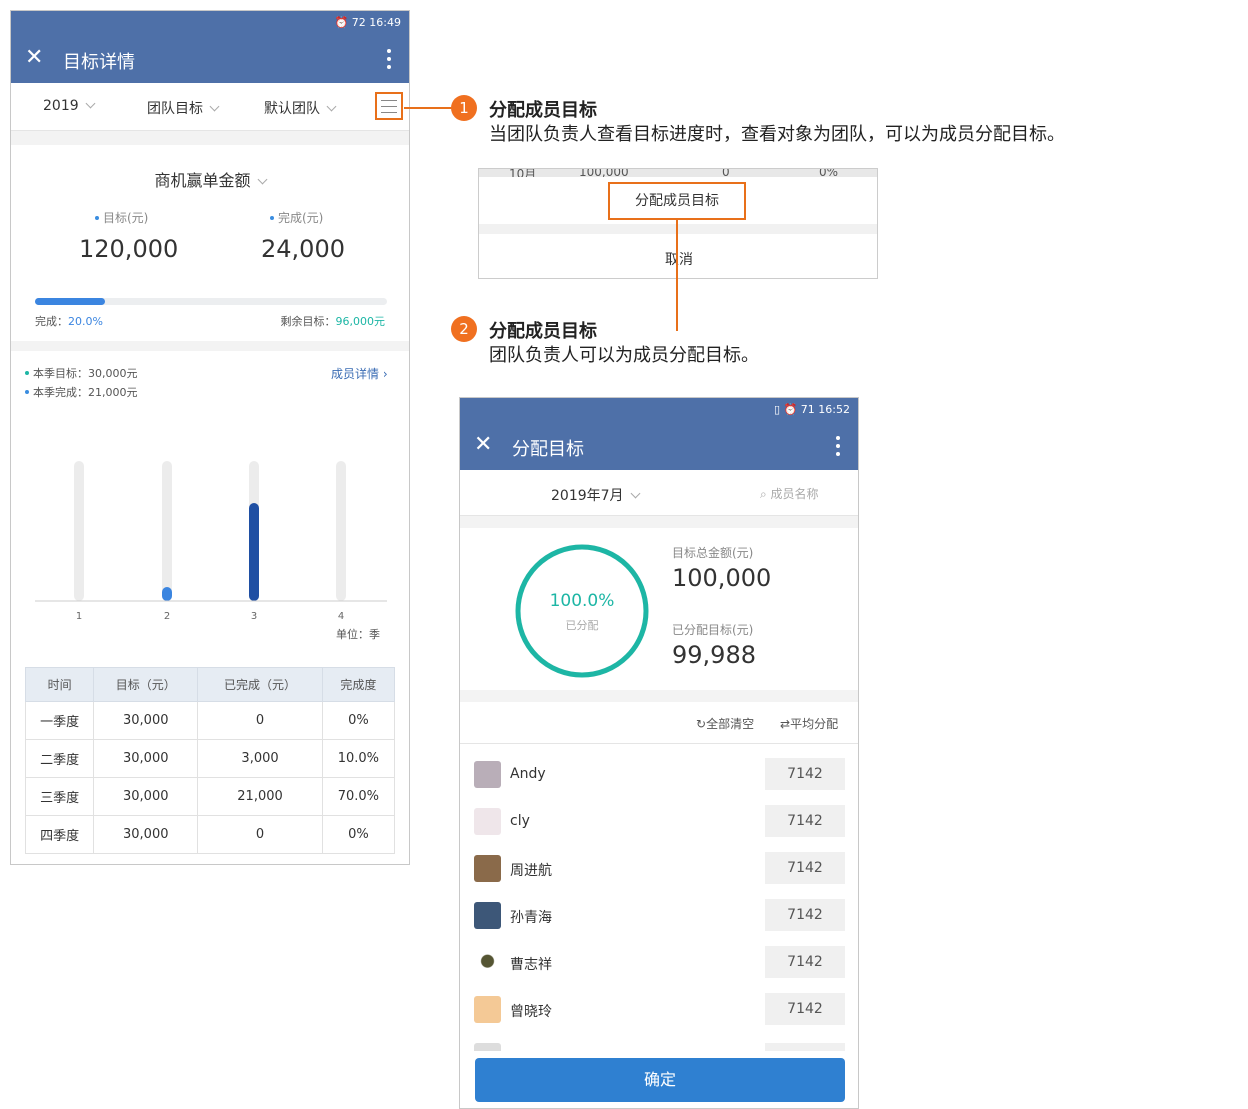  What do you see at coordinates (582, 625) in the screenshot?
I see `ring-label: 已分配` at bounding box center [582, 625].